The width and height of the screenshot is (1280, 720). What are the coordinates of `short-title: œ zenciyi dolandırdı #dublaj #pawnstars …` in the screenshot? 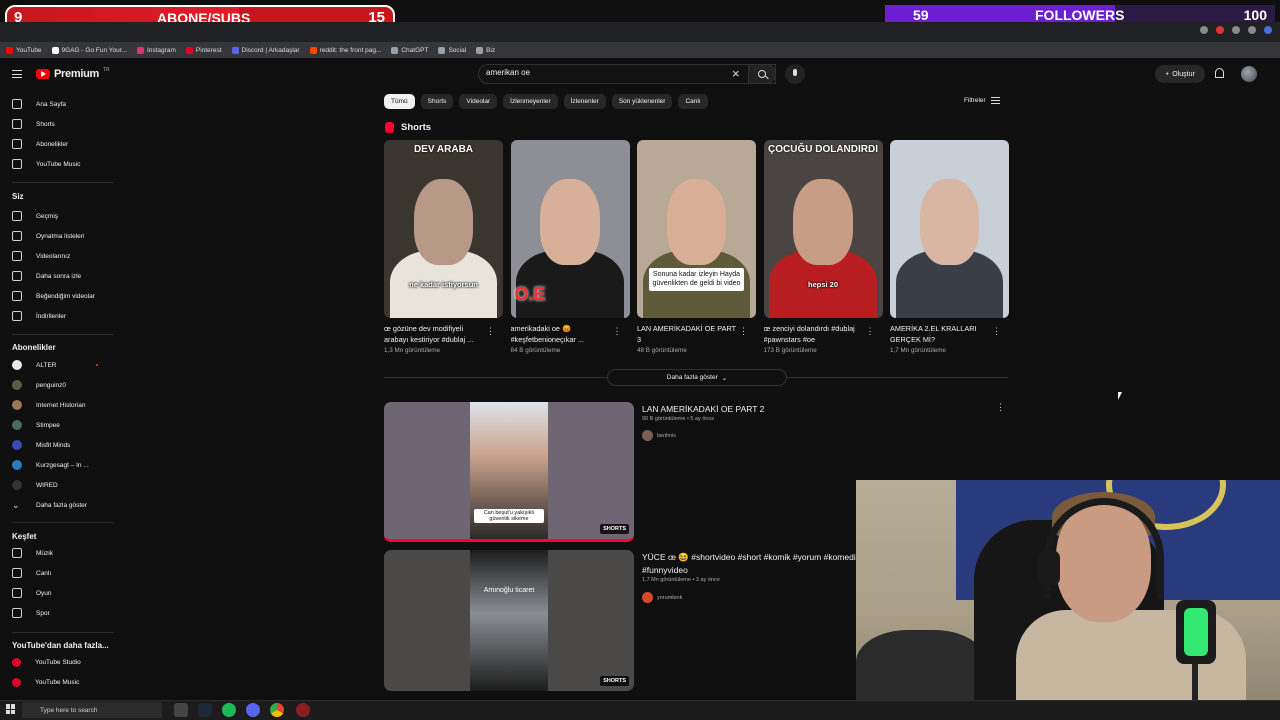 It's located at (816, 335).